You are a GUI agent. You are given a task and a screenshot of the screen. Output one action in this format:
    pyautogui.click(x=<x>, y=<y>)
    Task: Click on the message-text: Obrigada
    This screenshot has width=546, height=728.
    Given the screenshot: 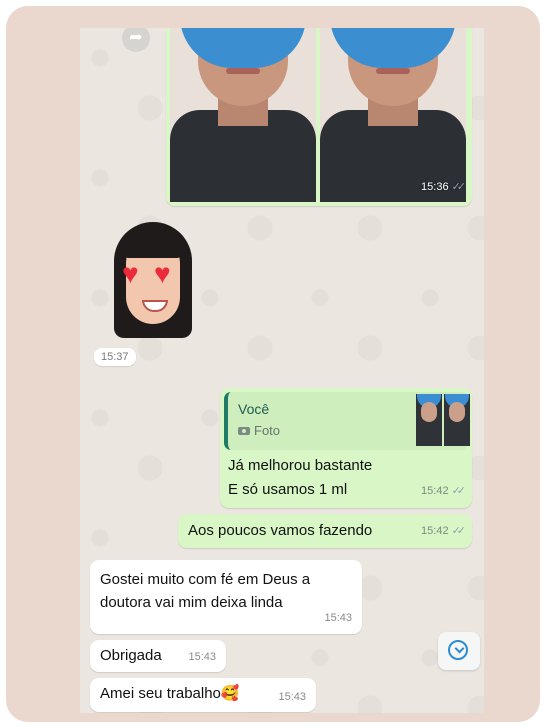 What is the action you would take?
    pyautogui.click(x=131, y=655)
    